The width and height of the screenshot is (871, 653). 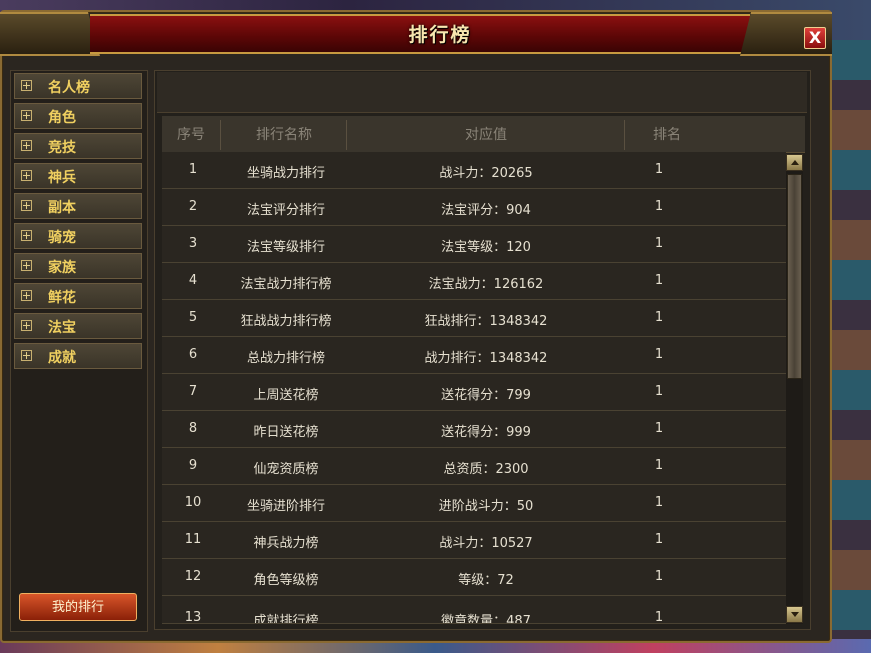 I want to click on row-index: 4, so click(x=193, y=280).